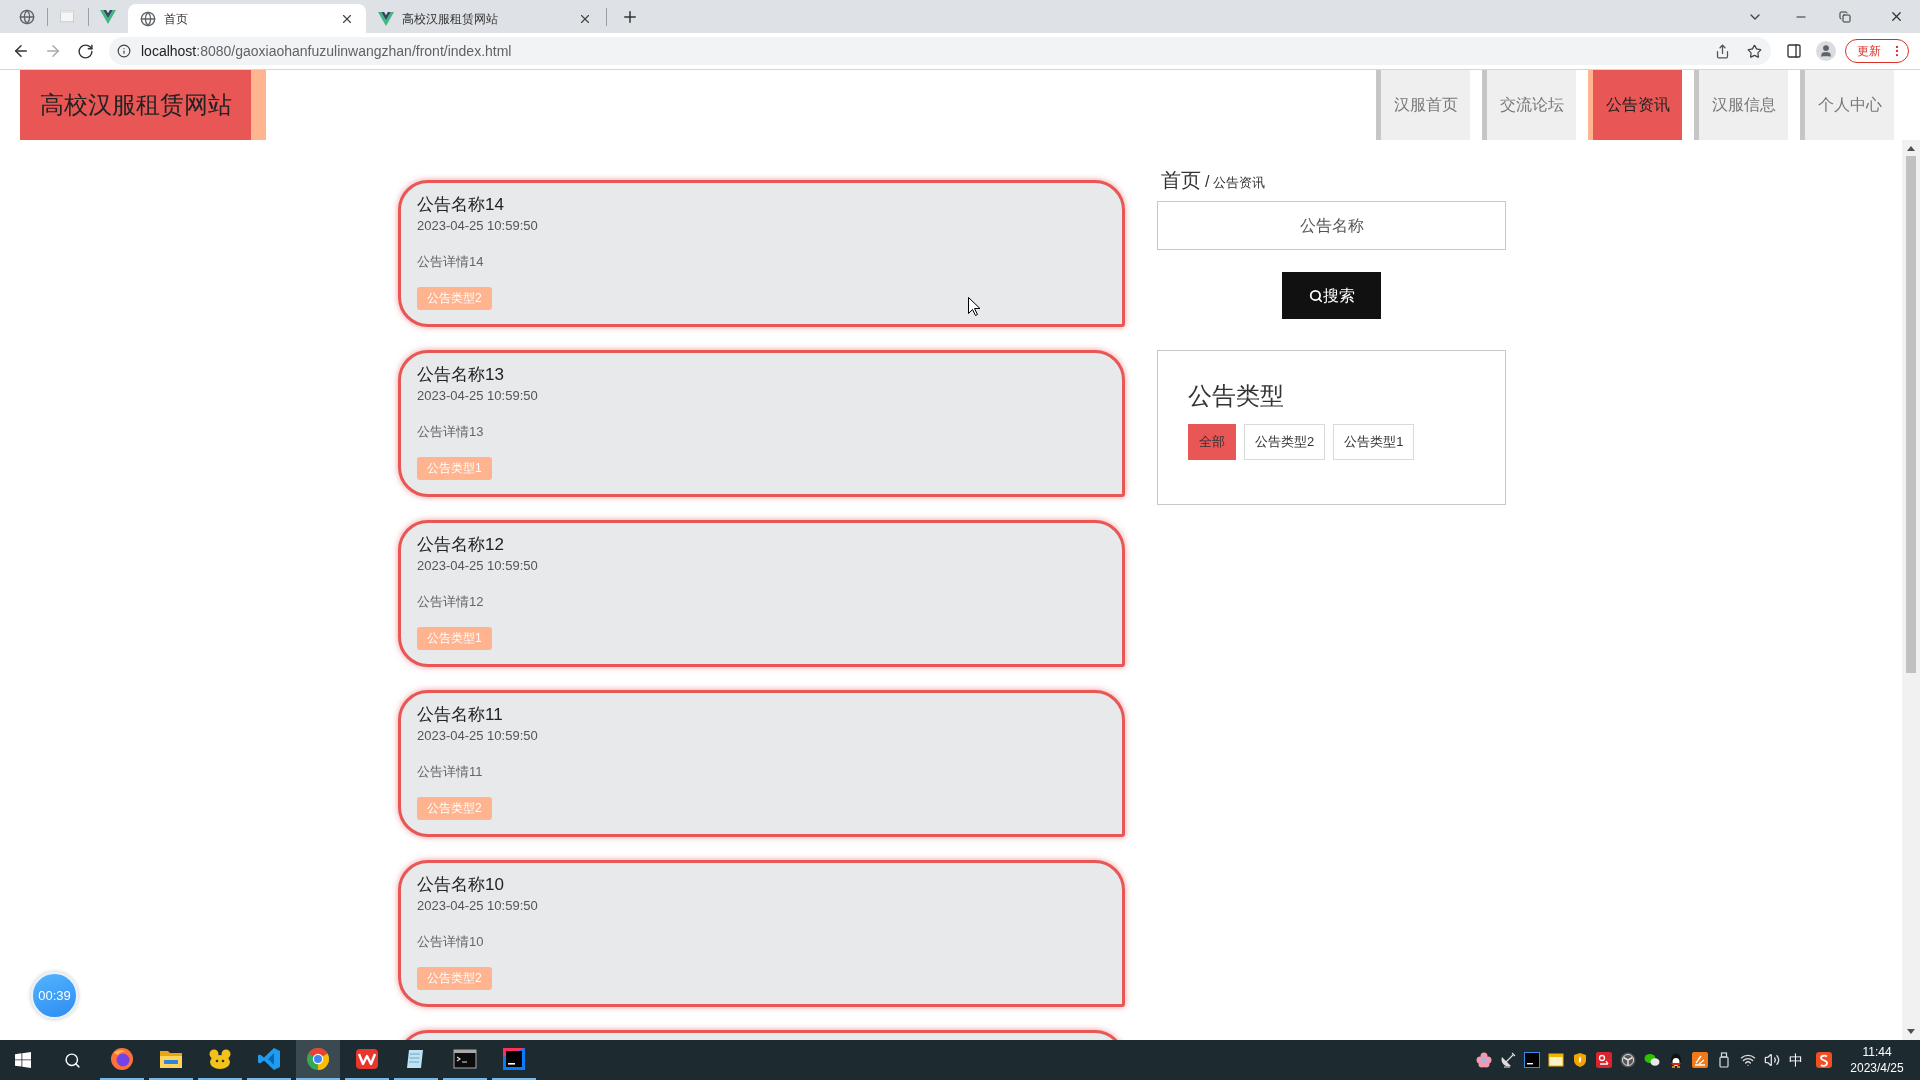  I want to click on notice-card: 公告名称14 2023-04-25 10:59:50 公告详情14 公告类型2, so click(761, 253).